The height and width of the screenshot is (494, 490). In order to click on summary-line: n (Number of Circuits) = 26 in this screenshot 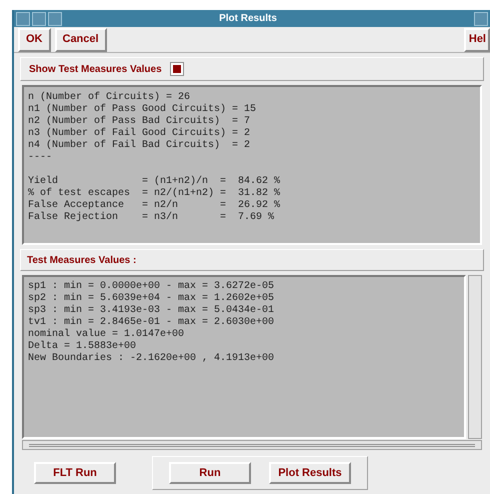, I will do `click(109, 98)`.